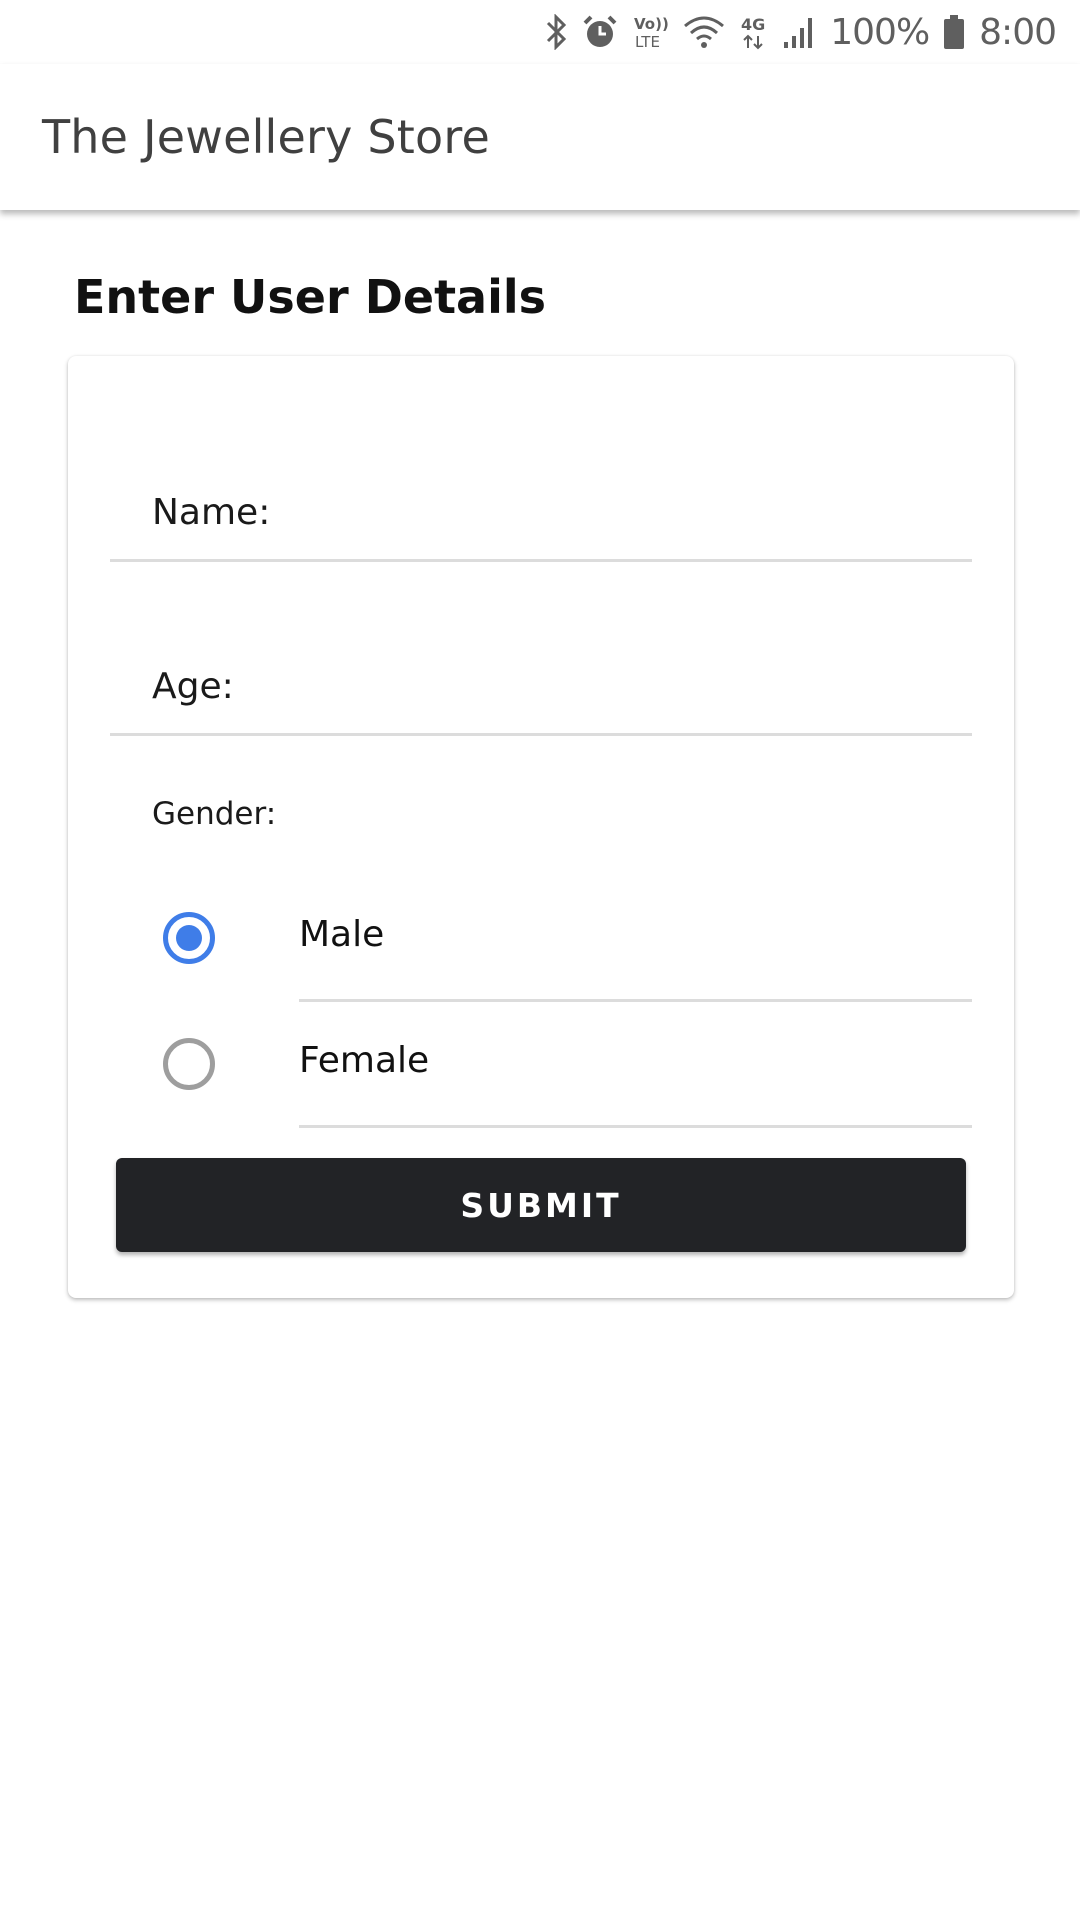  Describe the element at coordinates (621, 686) in the screenshot. I see `age-input` at that location.